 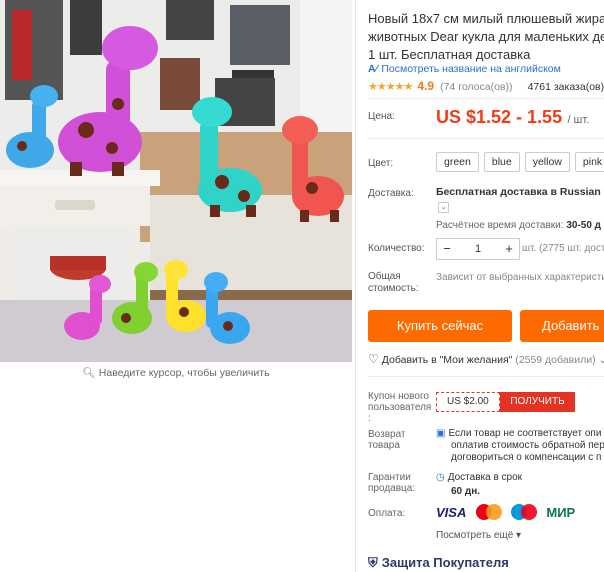 What do you see at coordinates (524, 512) in the screenshot?
I see `maestro-logo-icon` at bounding box center [524, 512].